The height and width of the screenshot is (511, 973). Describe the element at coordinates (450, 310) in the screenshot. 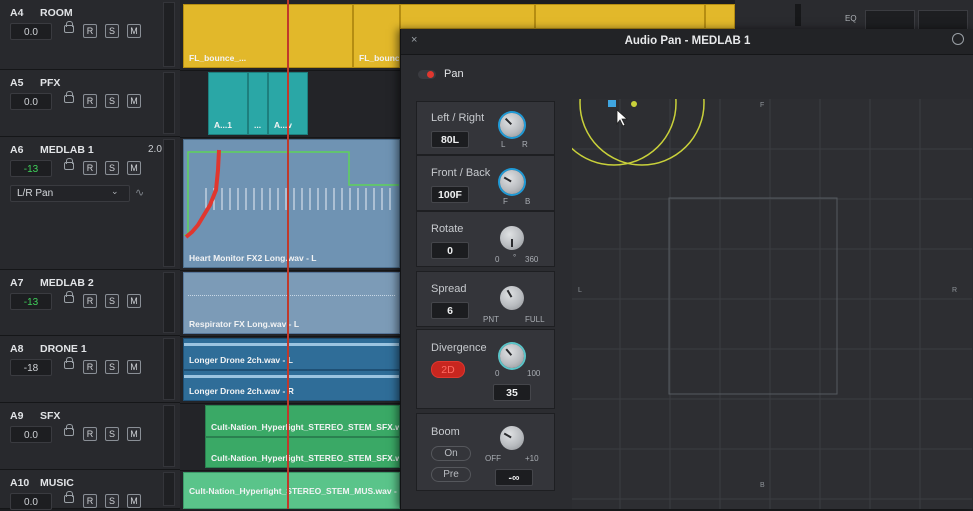

I see `spread-value: 6` at that location.